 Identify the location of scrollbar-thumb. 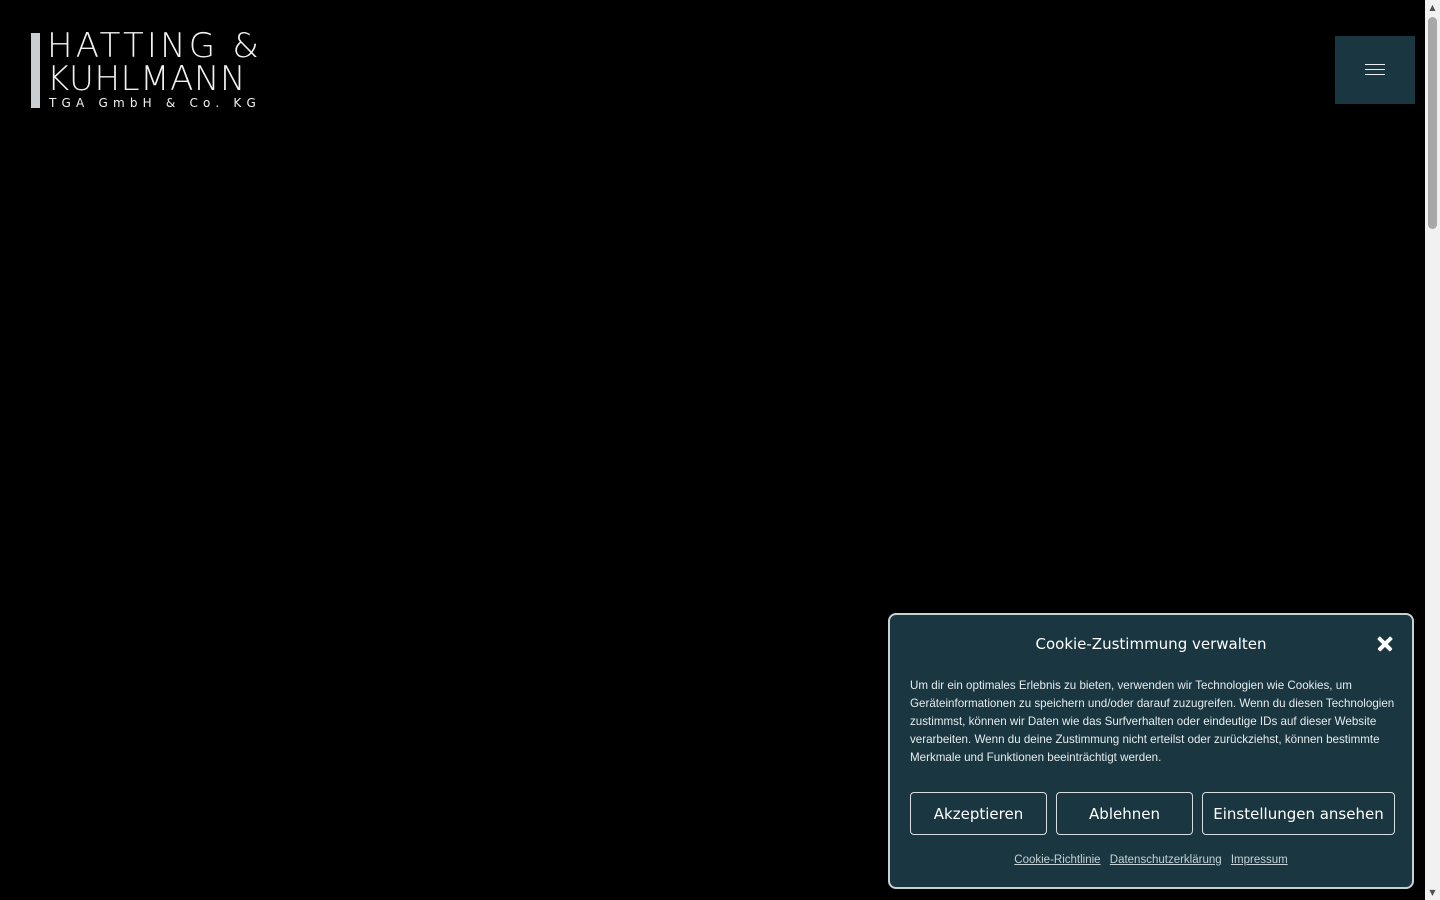
(1432, 123).